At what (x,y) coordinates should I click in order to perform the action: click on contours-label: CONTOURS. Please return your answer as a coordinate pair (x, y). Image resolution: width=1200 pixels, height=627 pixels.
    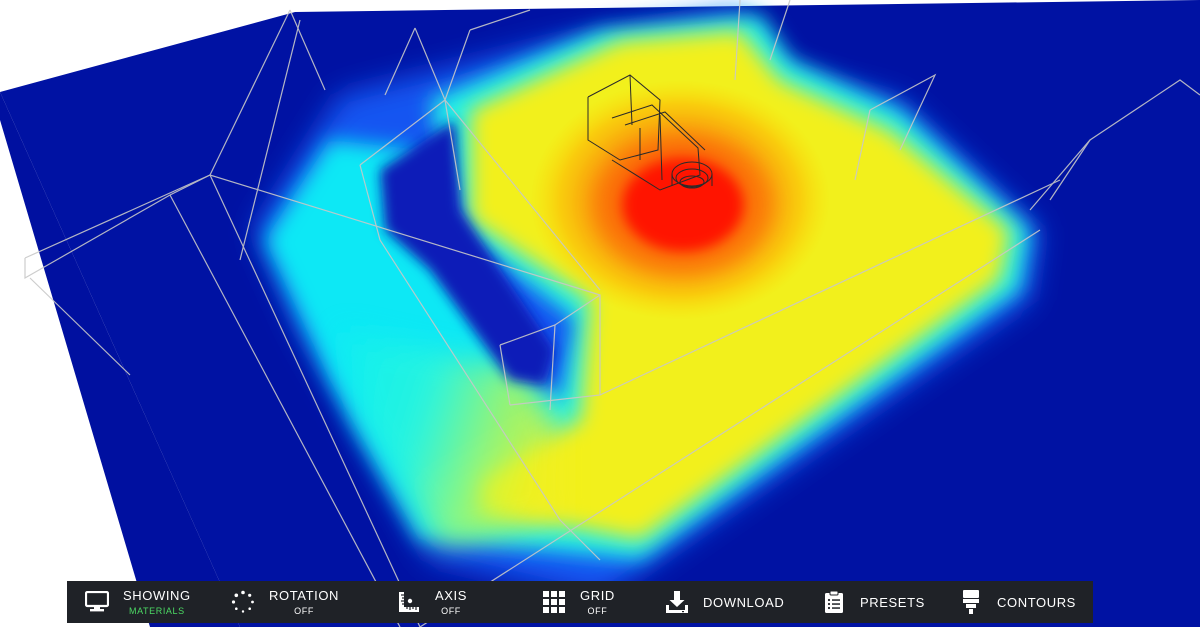
    Looking at the image, I should click on (1036, 602).